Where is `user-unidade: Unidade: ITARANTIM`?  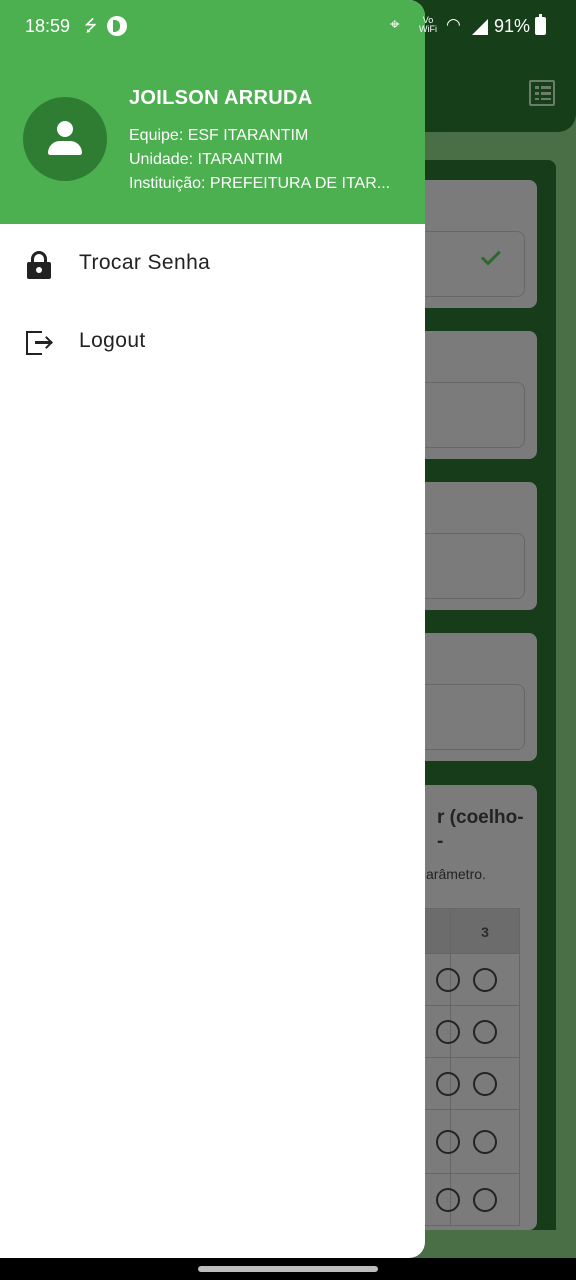
user-unidade: Unidade: ITARANTIM is located at coordinates (206, 159).